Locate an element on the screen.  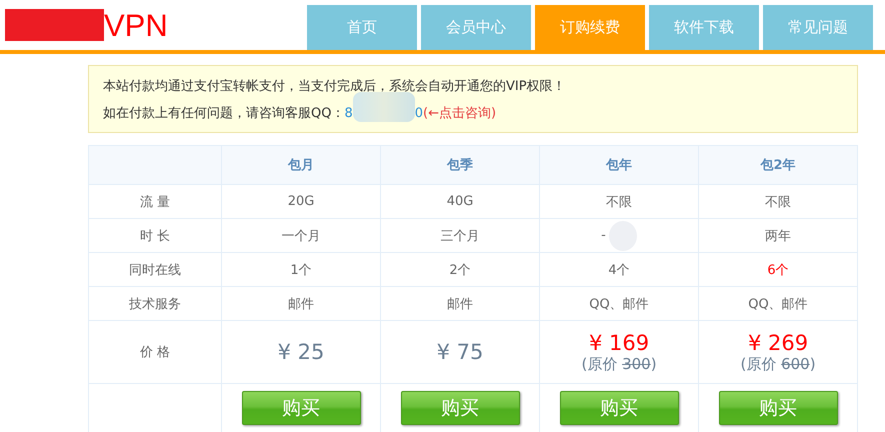
logo: VPN is located at coordinates (136, 25).